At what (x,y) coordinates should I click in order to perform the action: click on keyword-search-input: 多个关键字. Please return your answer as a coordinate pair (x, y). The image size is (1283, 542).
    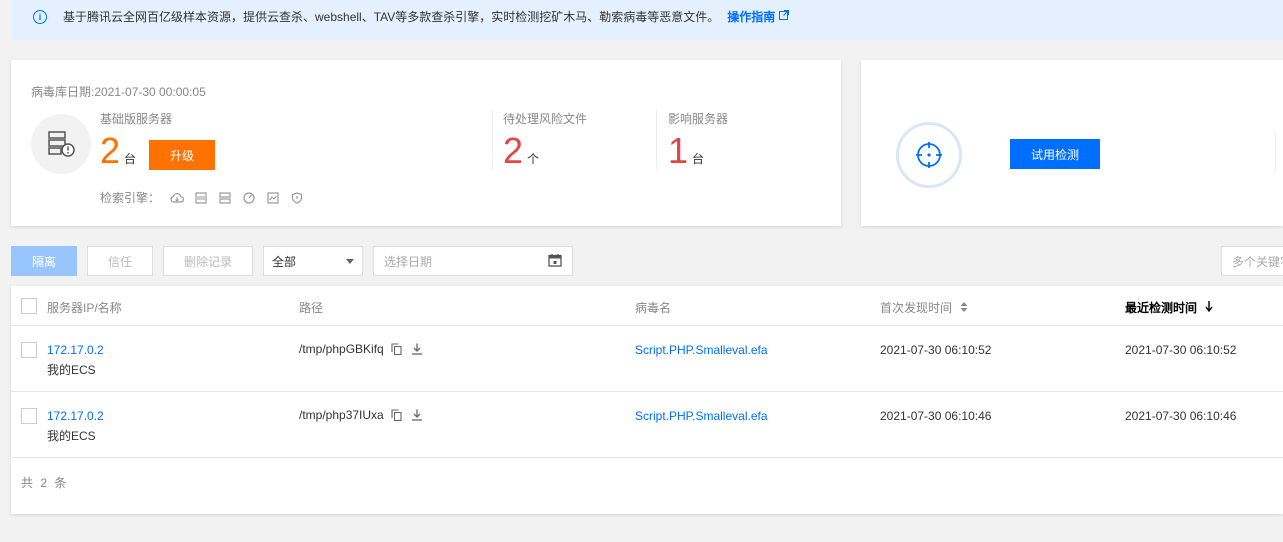
    Looking at the image, I should click on (1252, 261).